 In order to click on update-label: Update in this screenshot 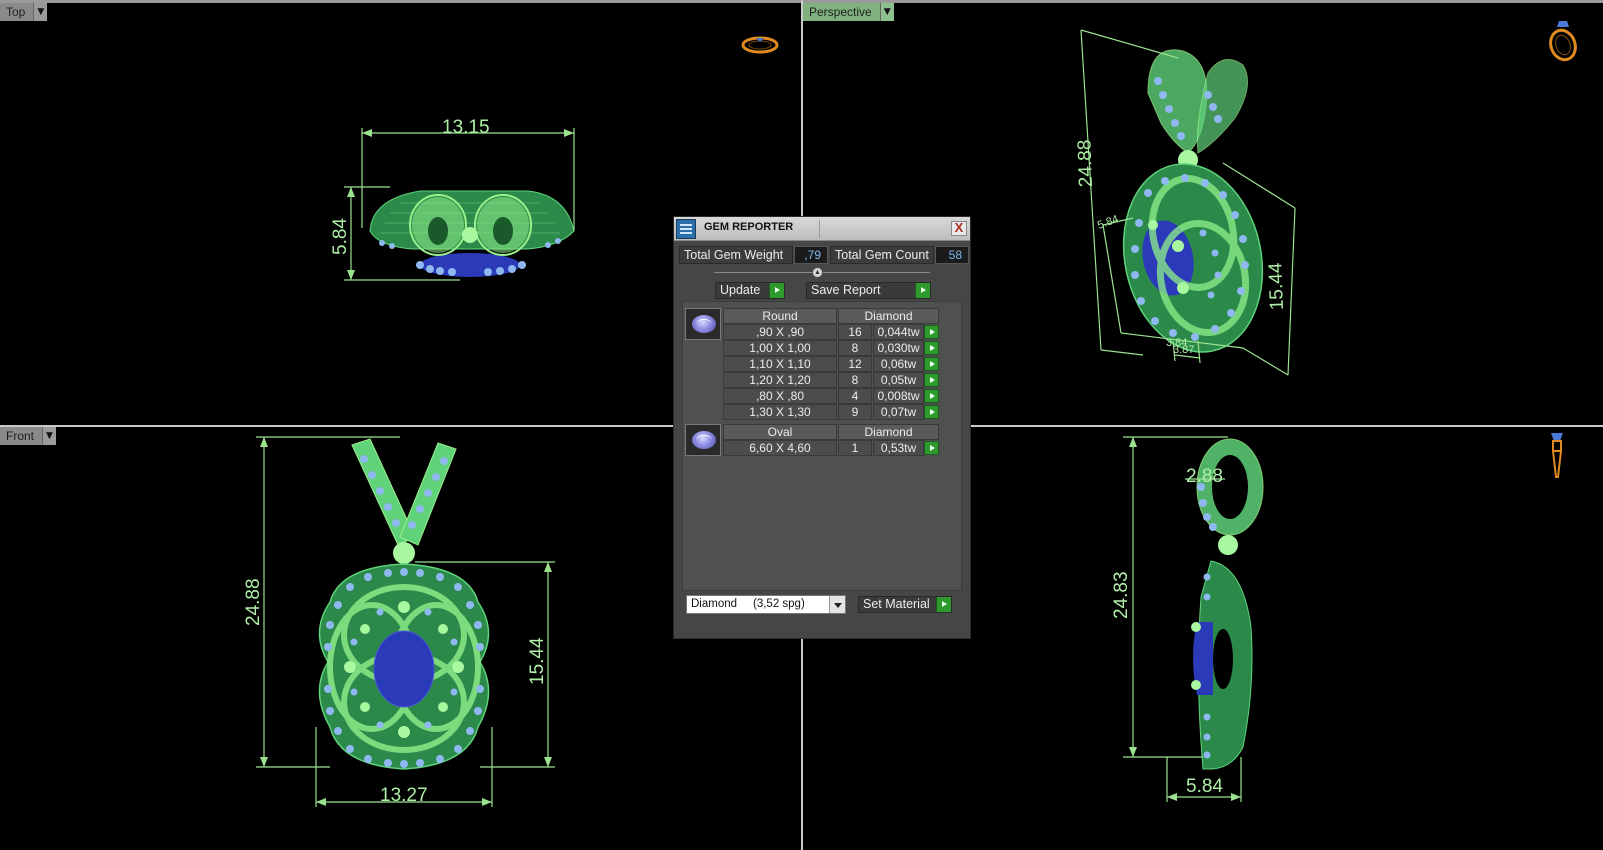, I will do `click(740, 290)`.